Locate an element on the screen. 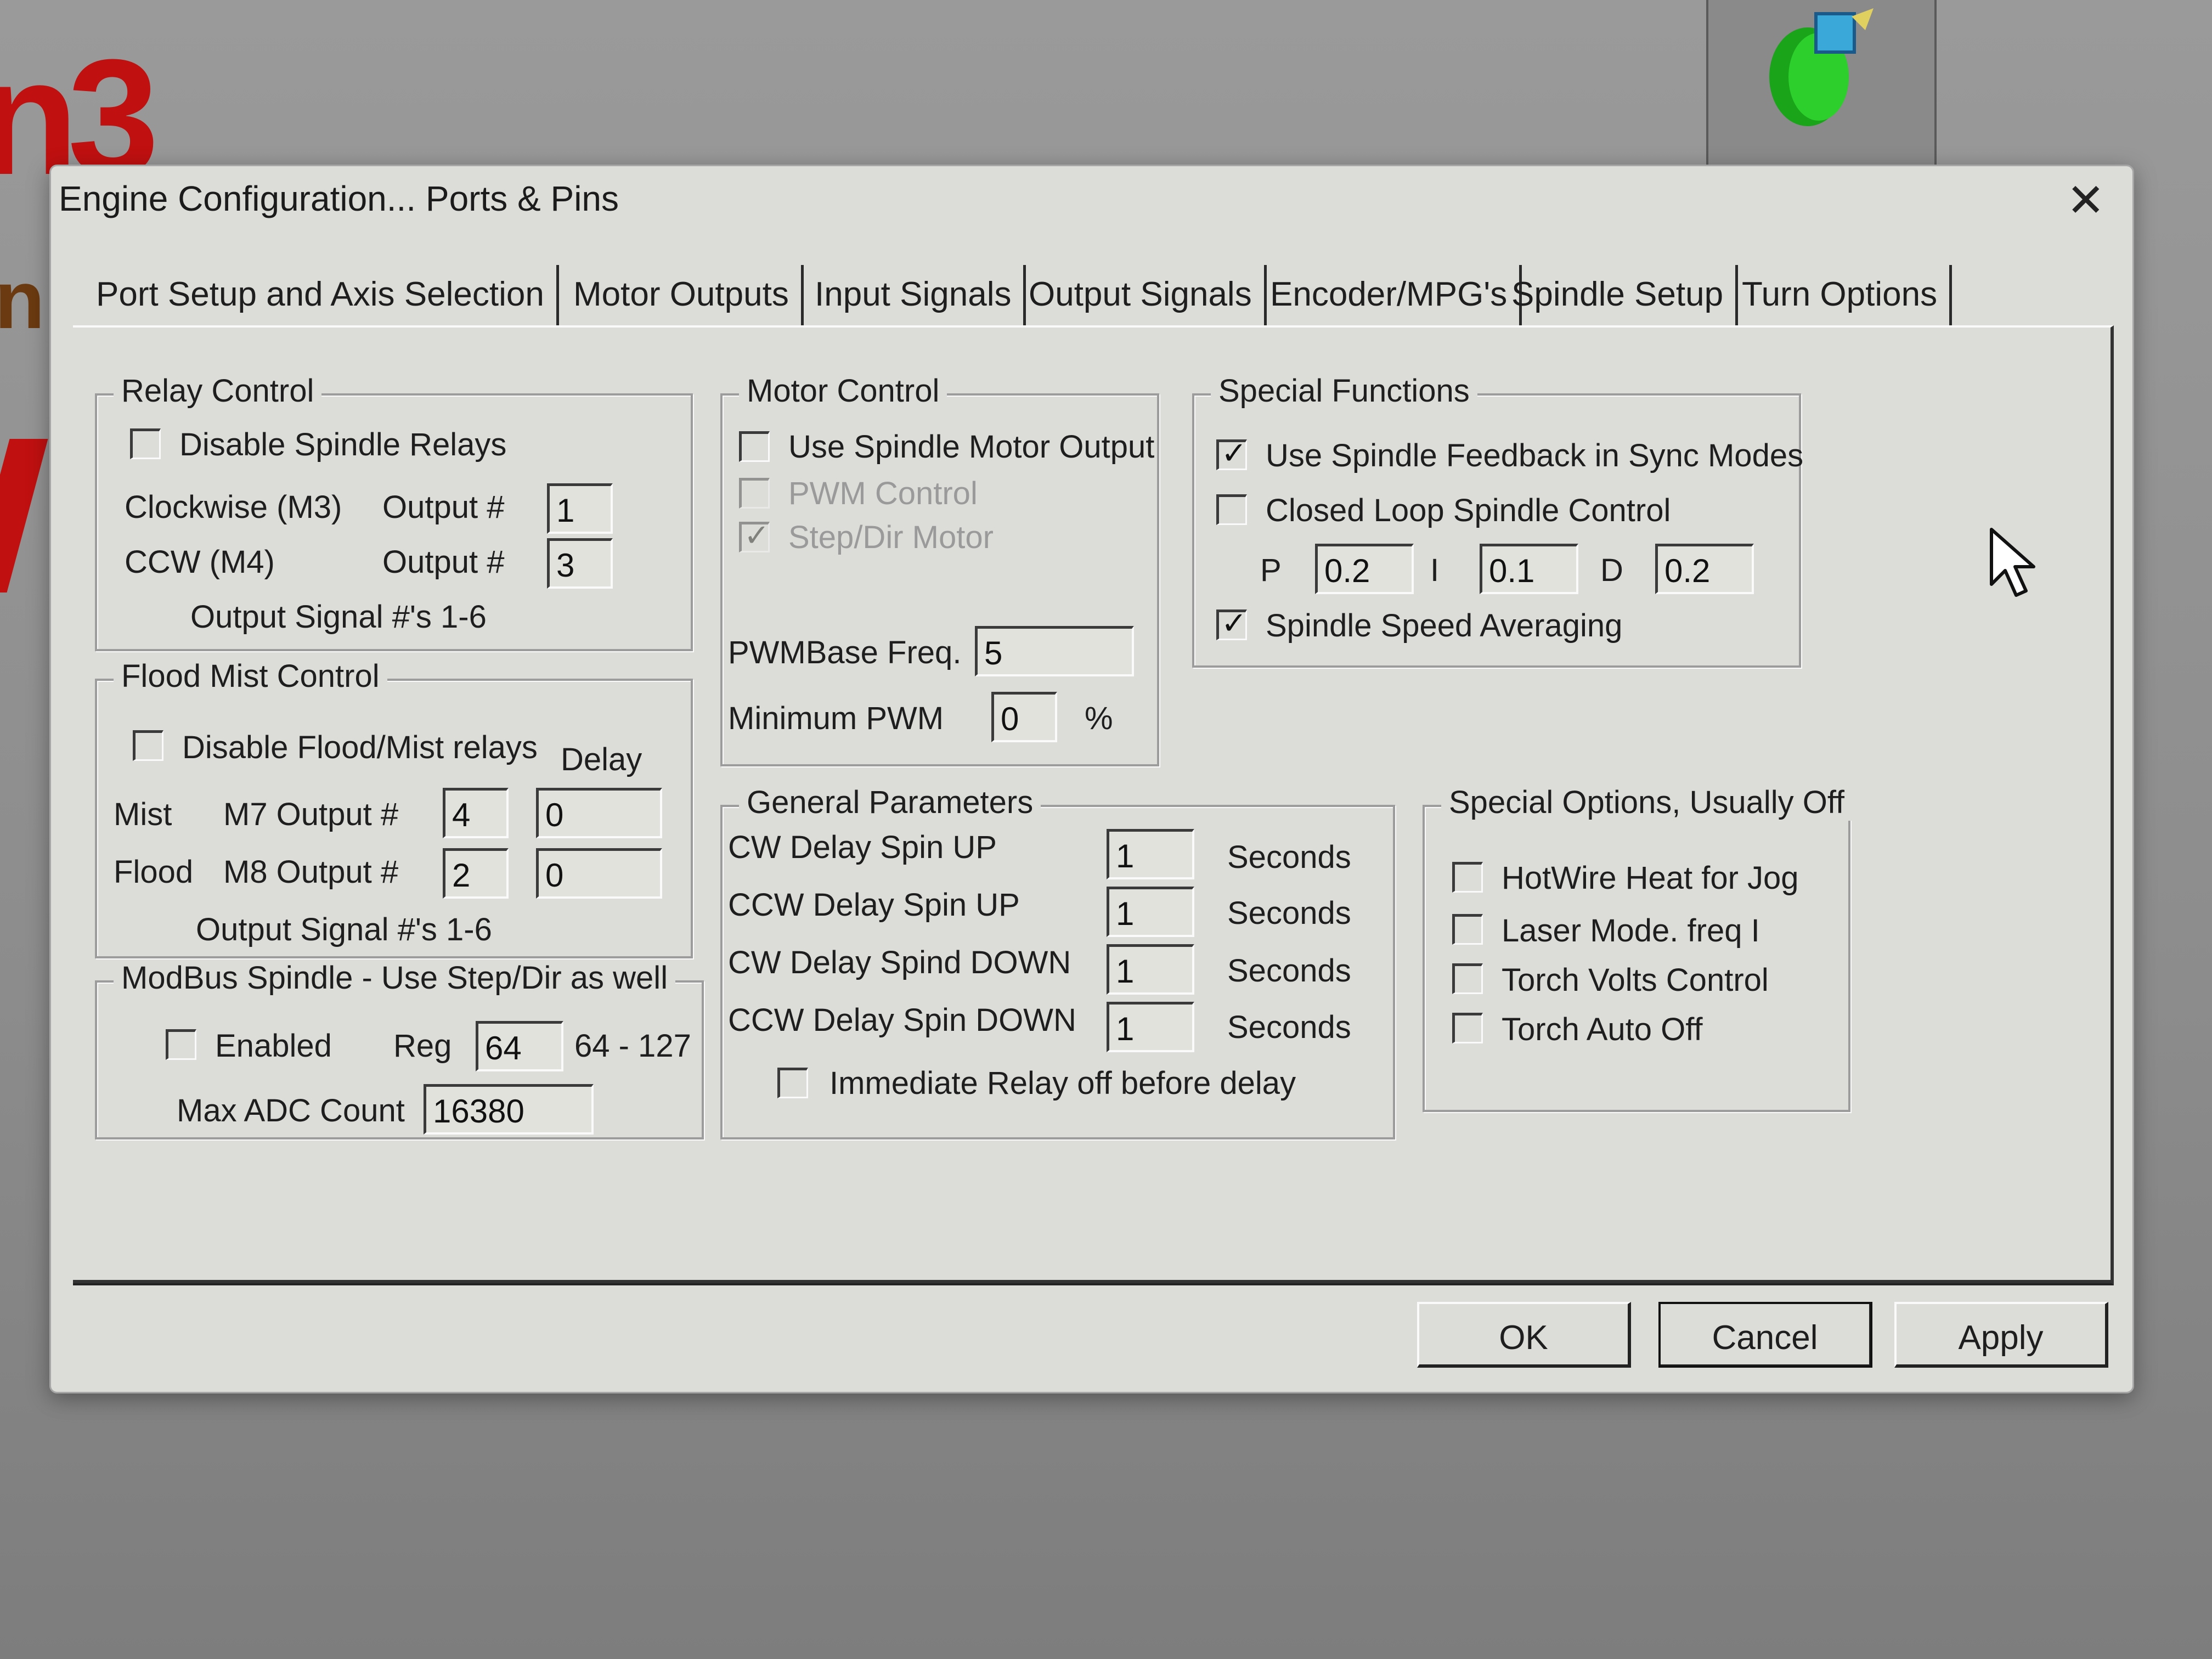 The width and height of the screenshot is (2212, 1659). cw-delay-spin-up-field: 1 is located at coordinates (1150, 854).